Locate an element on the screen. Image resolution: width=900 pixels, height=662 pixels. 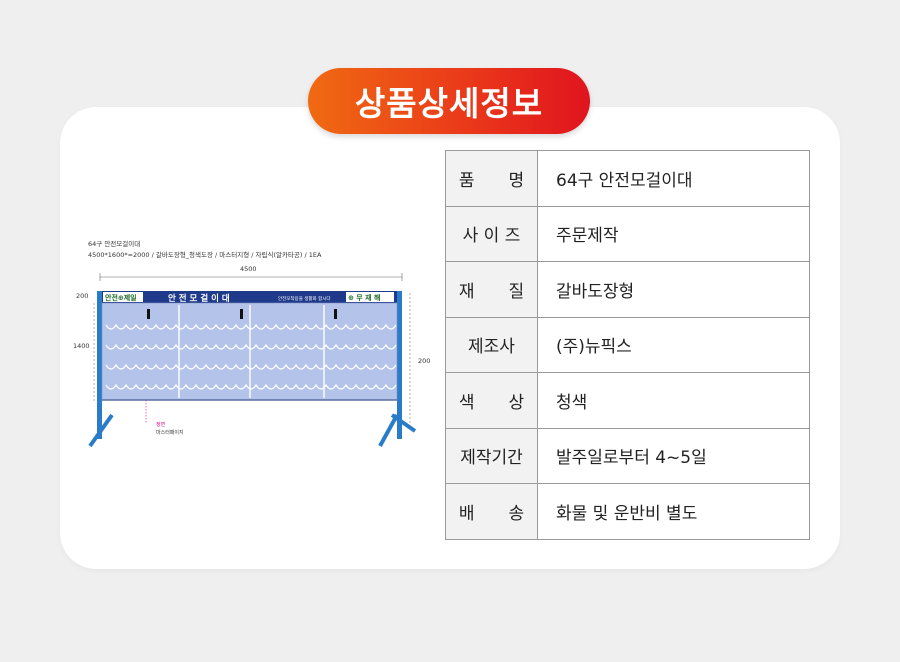
spec-row-manufacturer: 제조사 (주)뉴픽스 is located at coordinates (627, 344).